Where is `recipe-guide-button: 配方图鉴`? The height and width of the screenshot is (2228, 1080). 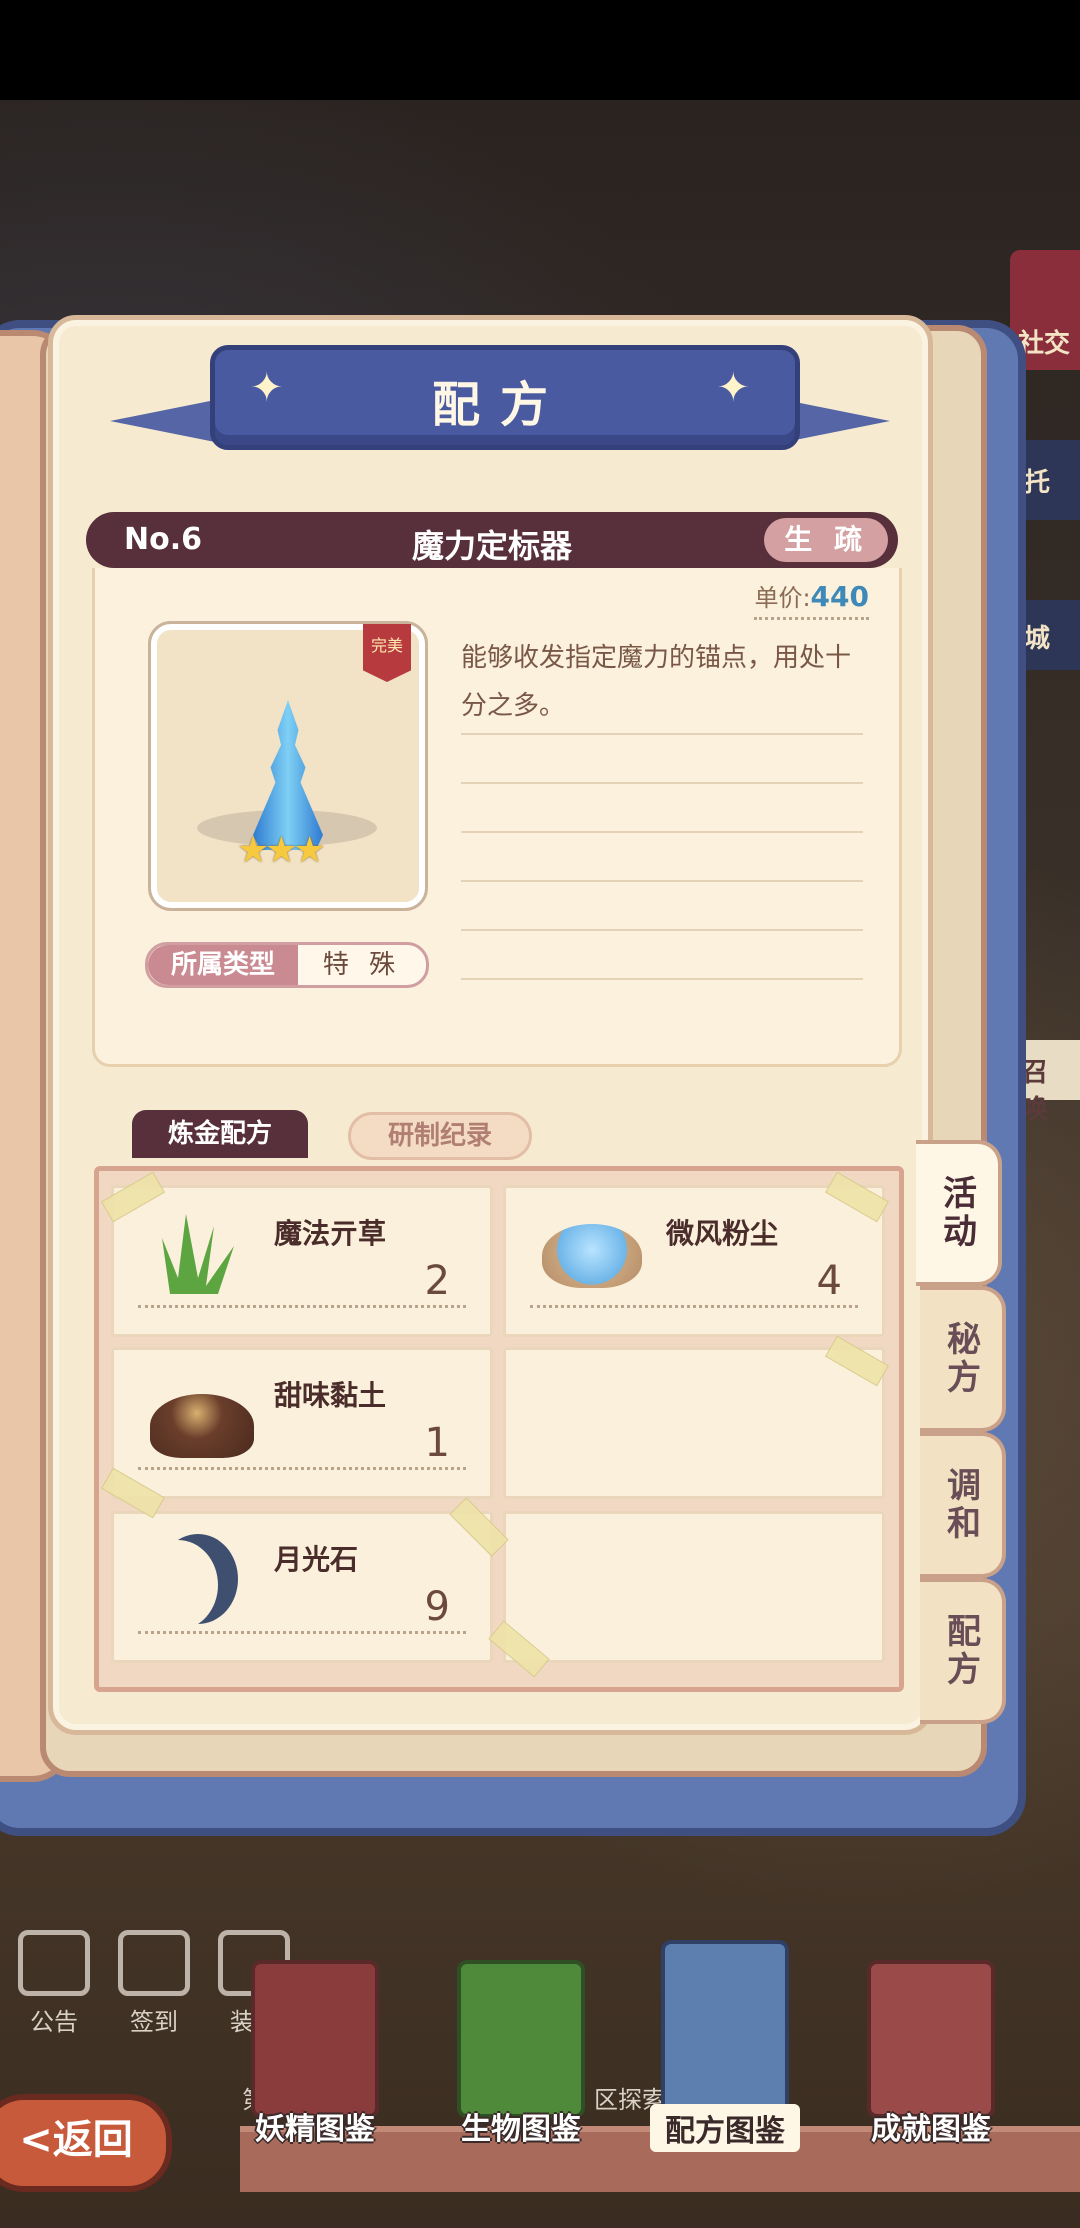
recipe-guide-button: 配方图鉴 is located at coordinates (725, 2046).